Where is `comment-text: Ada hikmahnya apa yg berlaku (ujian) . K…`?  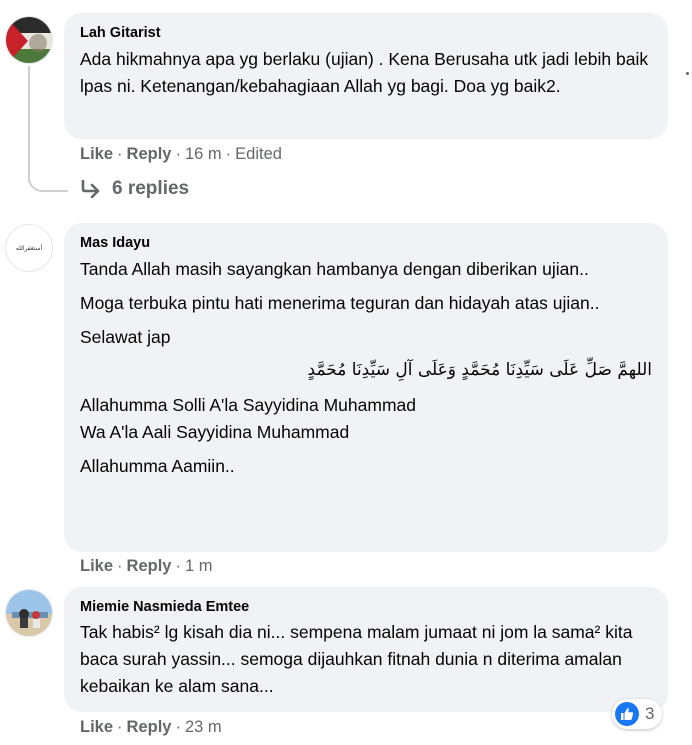
comment-text: Ada hikmahnya apa yg berlaku (ujian) . K… is located at coordinates (364, 72).